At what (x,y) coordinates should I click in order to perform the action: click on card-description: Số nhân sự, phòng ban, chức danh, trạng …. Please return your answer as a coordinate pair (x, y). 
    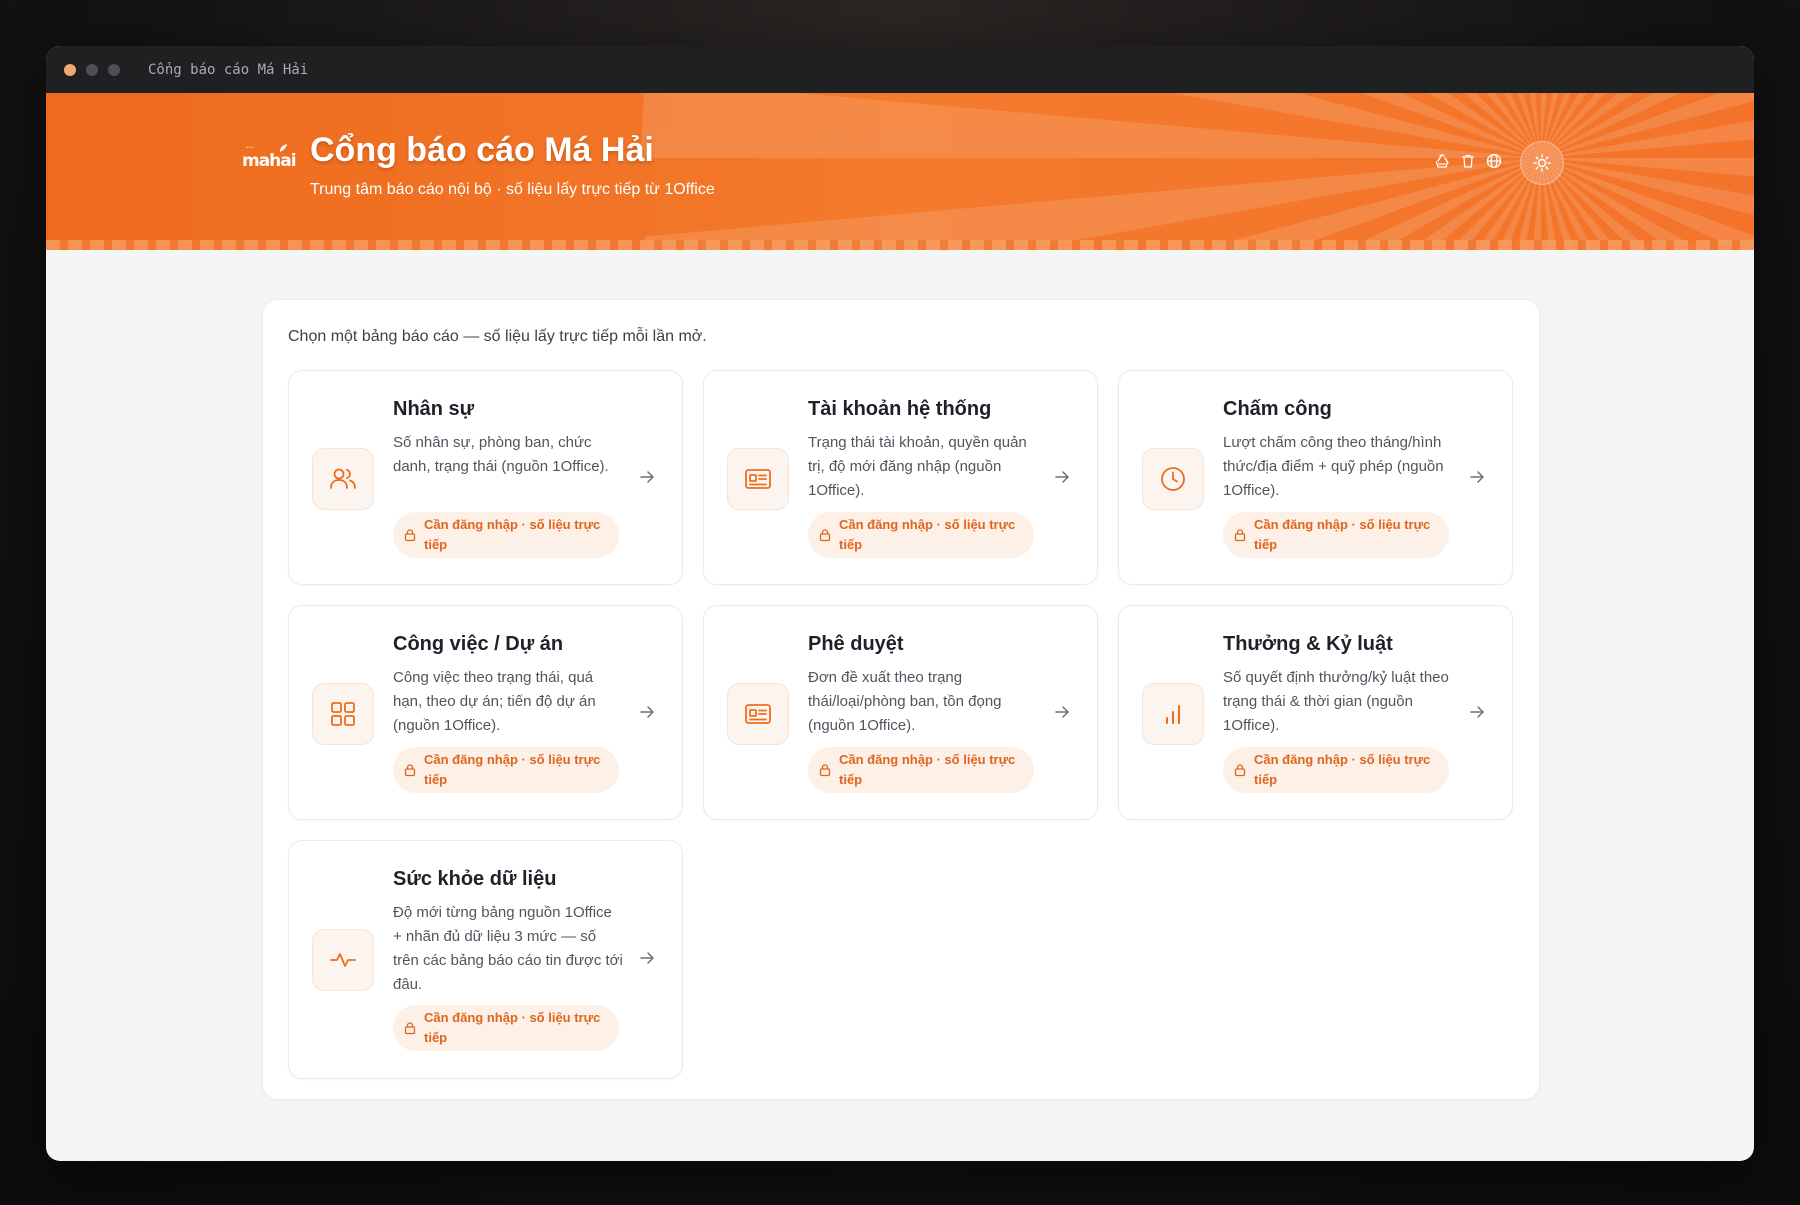
    Looking at the image, I should click on (501, 454).